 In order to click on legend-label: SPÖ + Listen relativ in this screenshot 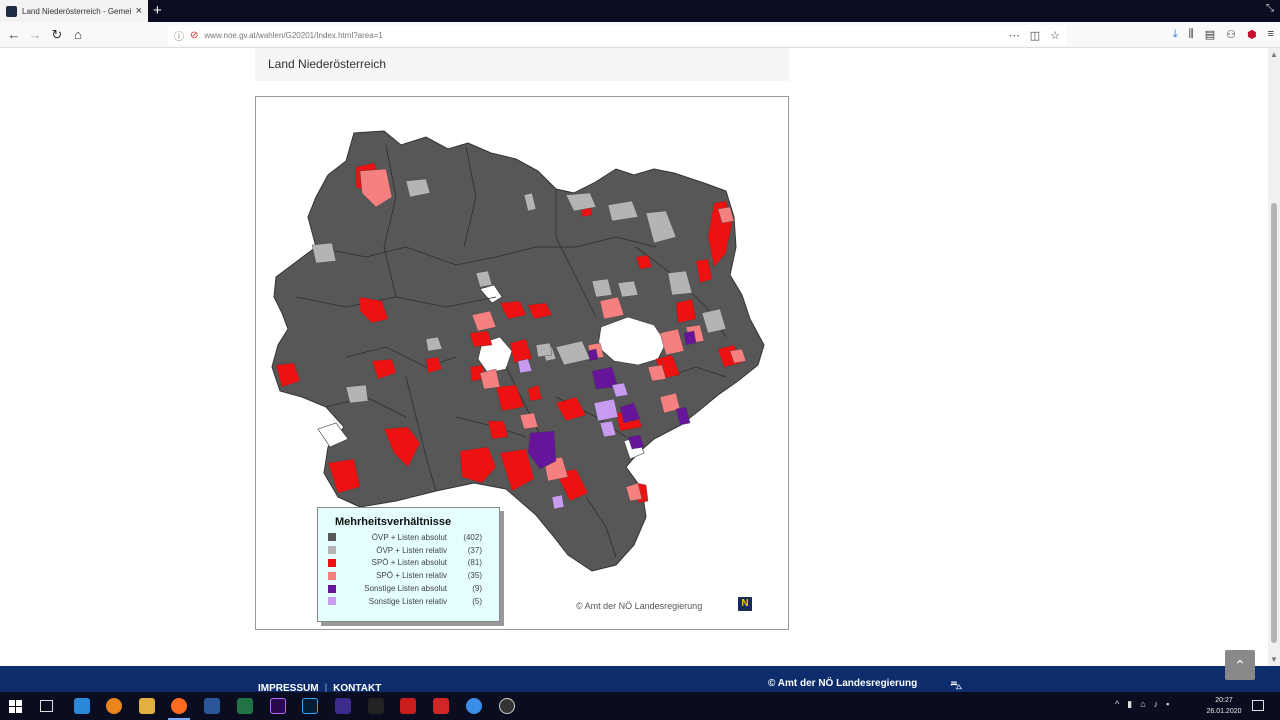, I will do `click(411, 576)`.